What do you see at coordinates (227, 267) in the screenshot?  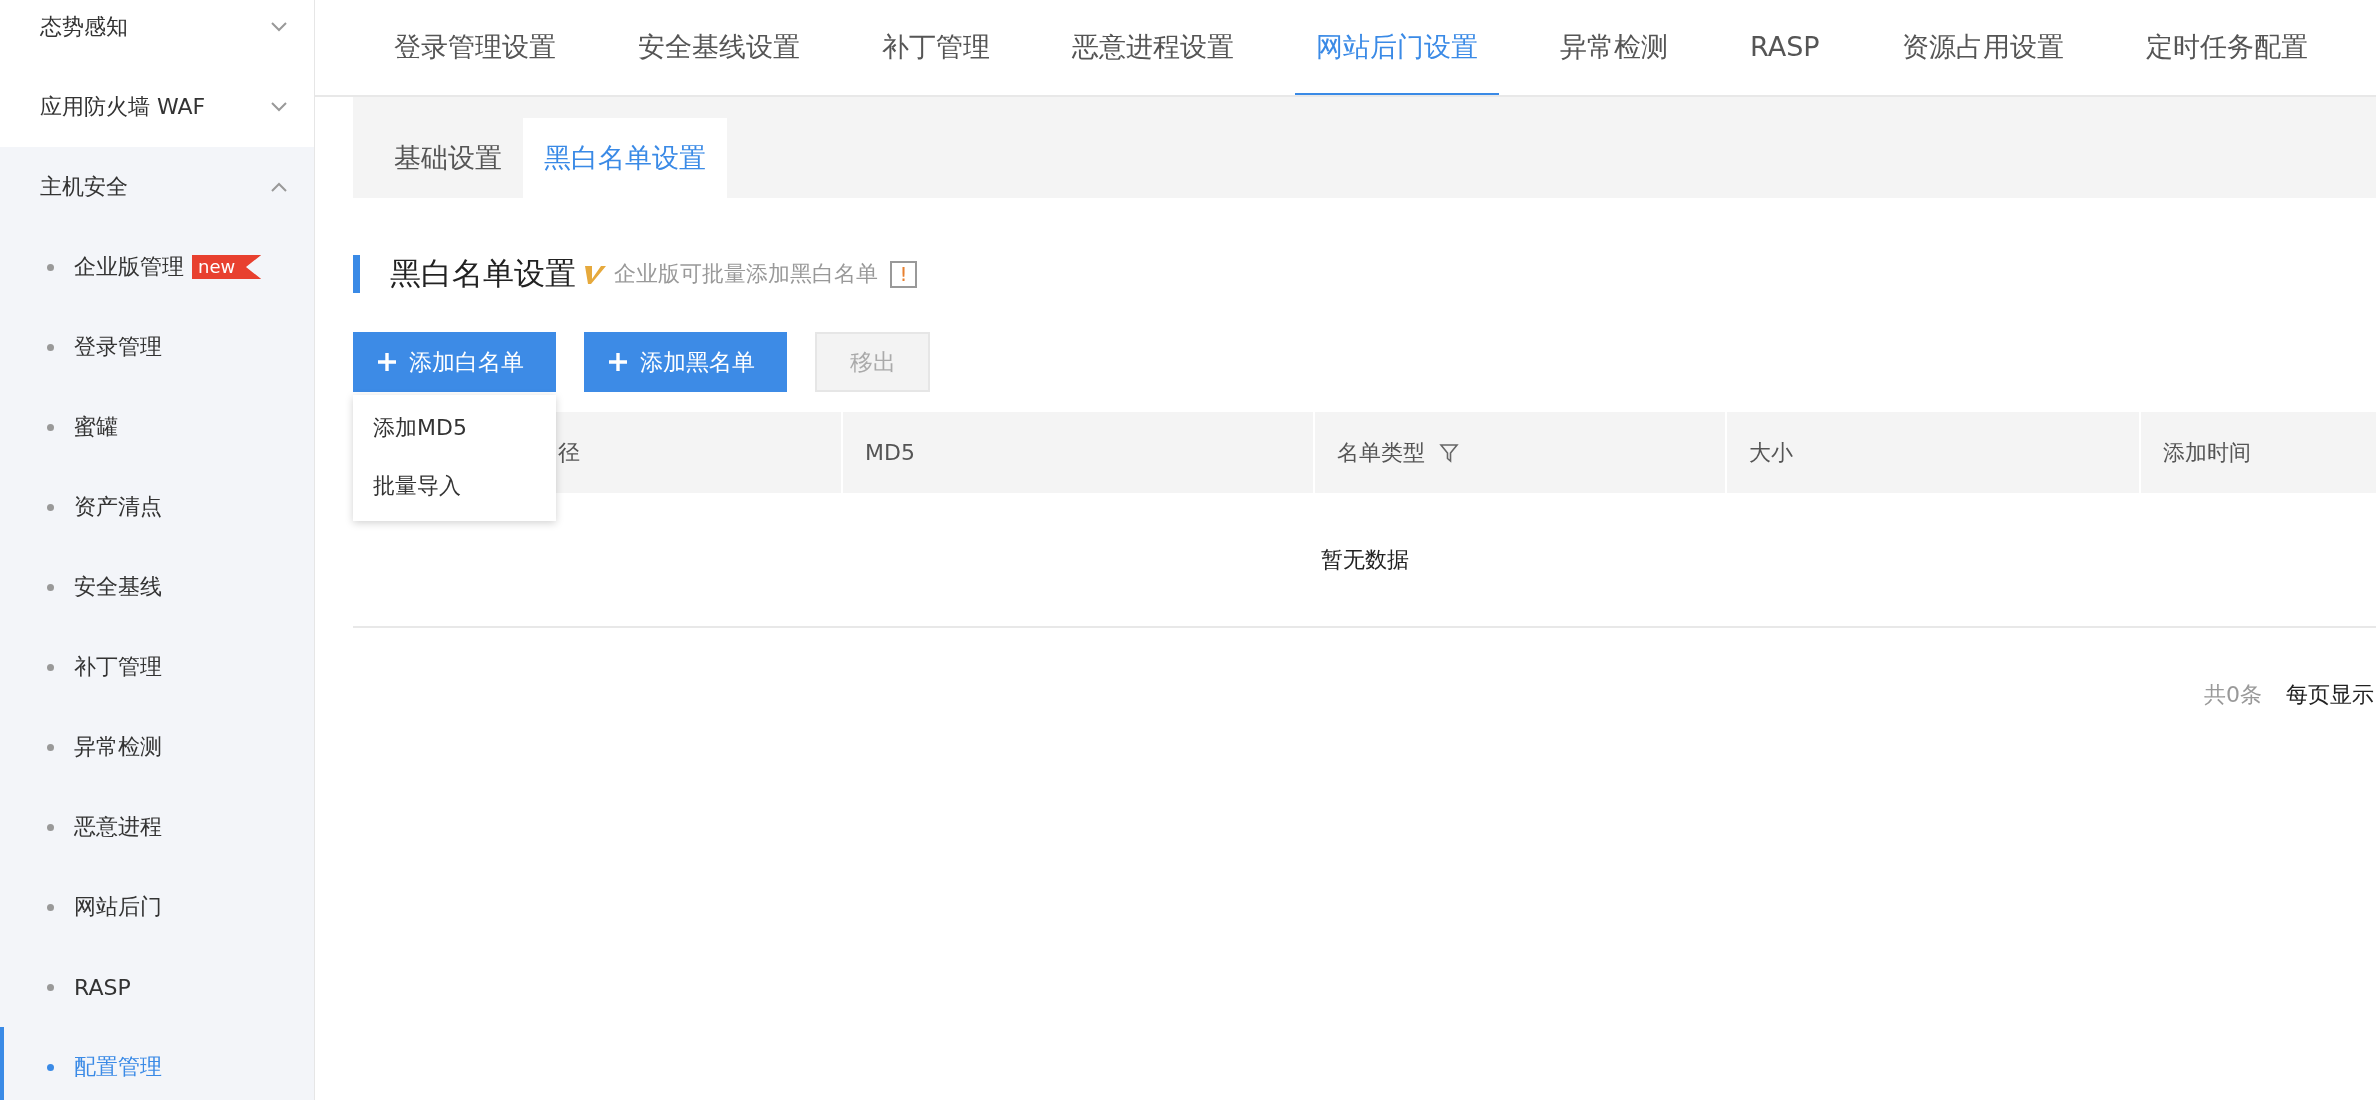 I see `new-badge: new` at bounding box center [227, 267].